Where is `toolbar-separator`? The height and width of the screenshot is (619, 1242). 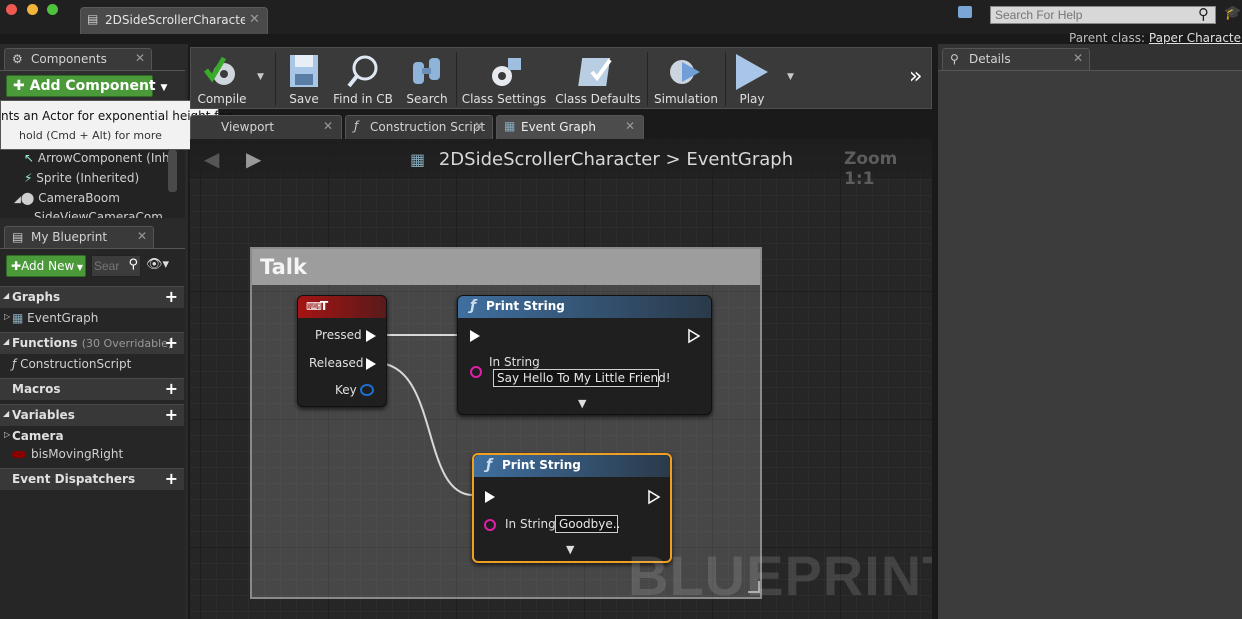
toolbar-separator is located at coordinates (725, 79).